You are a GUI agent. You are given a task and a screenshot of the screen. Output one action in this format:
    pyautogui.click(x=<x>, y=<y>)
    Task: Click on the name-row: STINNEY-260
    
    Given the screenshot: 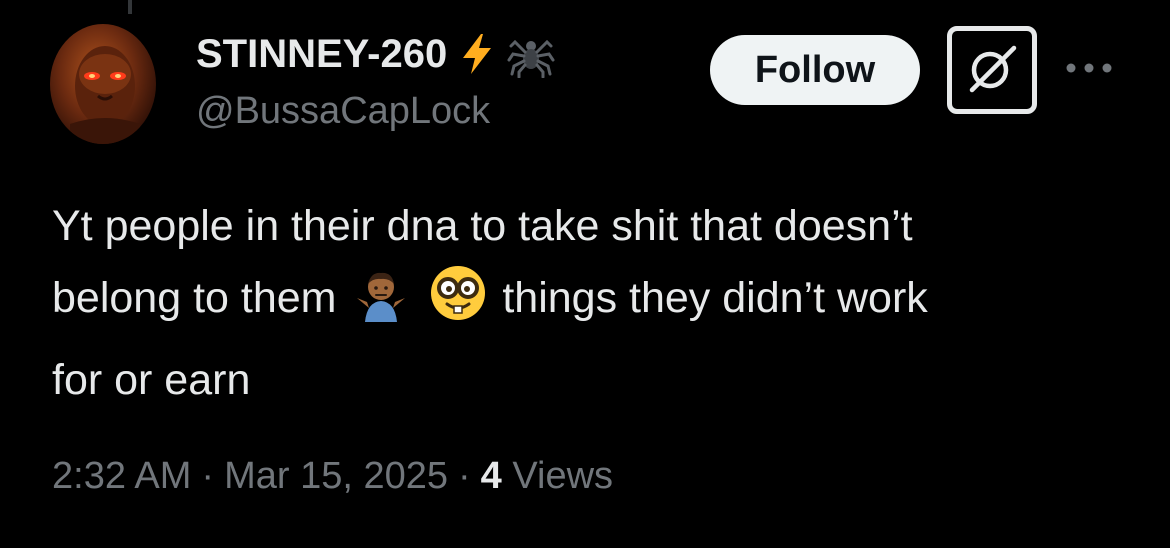 What is the action you would take?
    pyautogui.click(x=375, y=54)
    